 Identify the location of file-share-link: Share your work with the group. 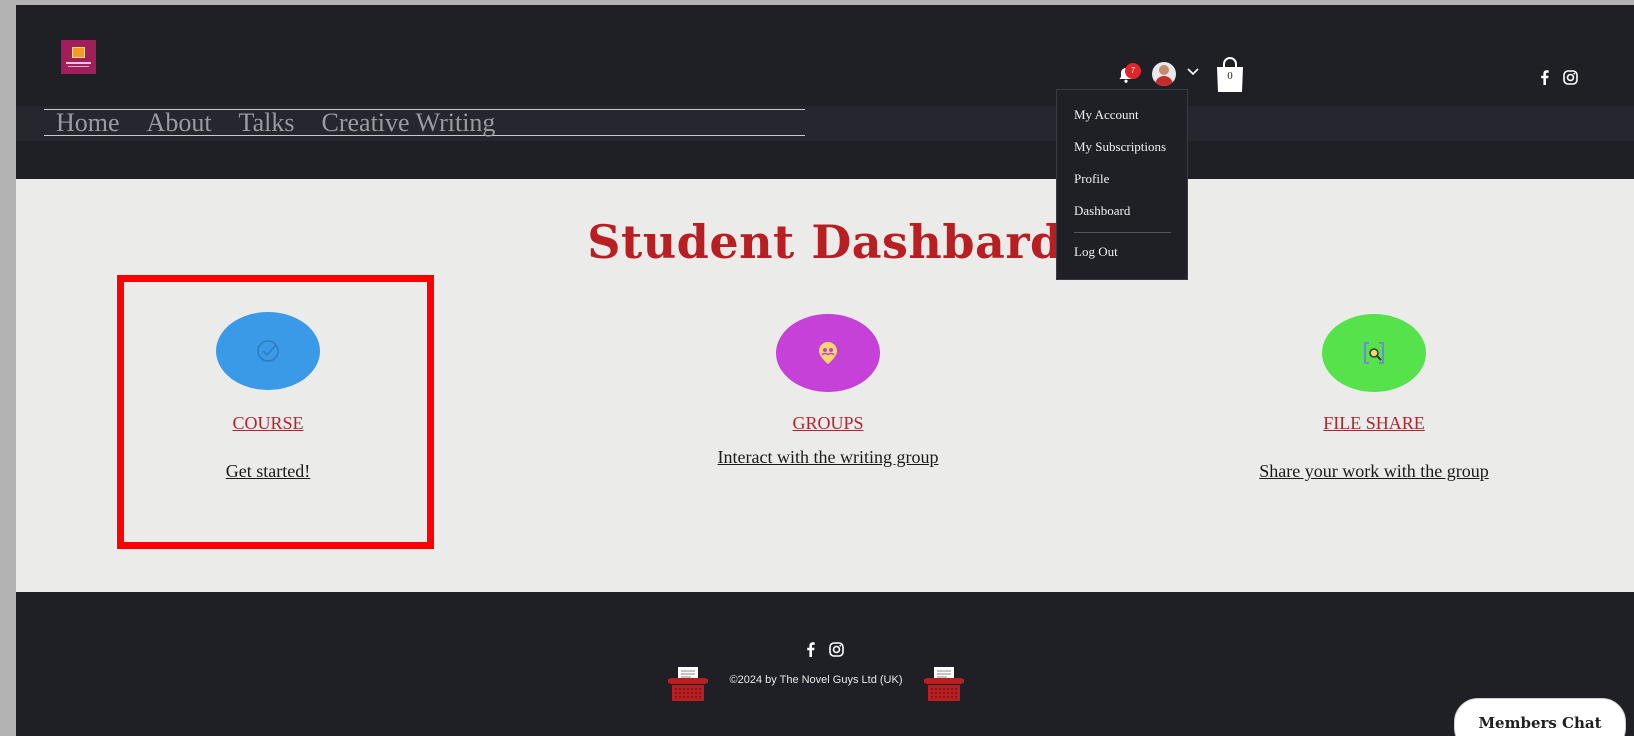
(1374, 471).